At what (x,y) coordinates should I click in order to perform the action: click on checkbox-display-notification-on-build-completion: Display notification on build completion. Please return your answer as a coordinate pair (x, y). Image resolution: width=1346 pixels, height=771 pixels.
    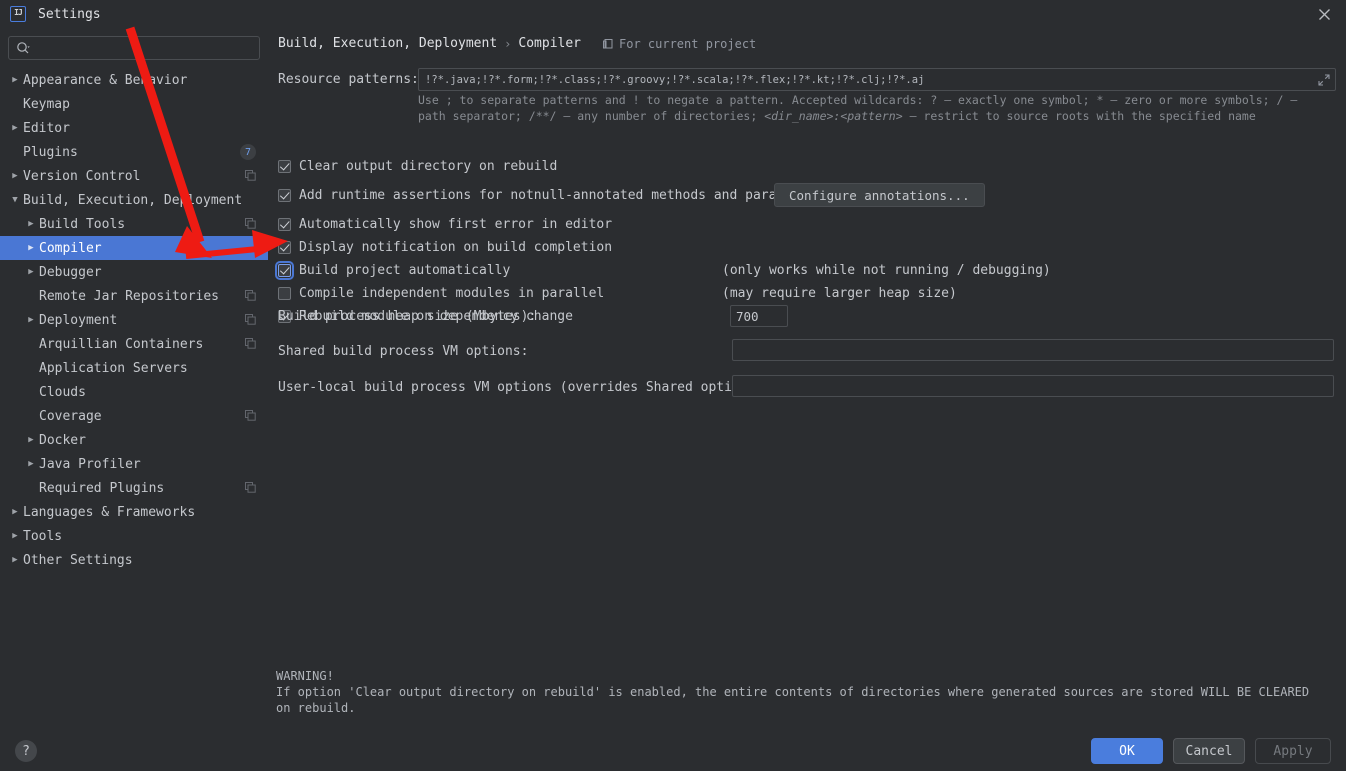
    Looking at the image, I should click on (445, 247).